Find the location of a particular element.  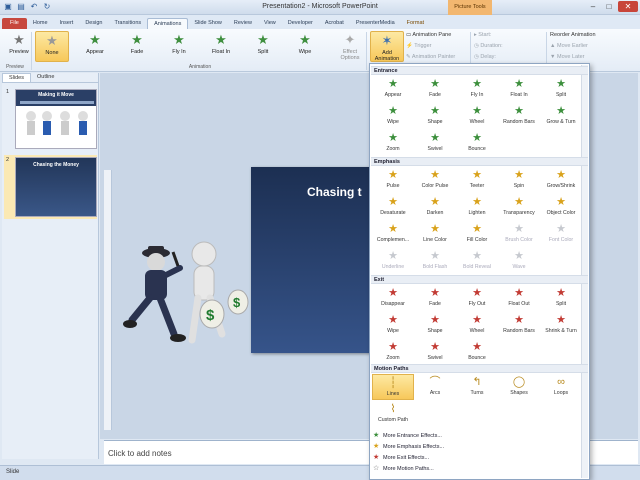

gallery-scrollbar is located at coordinates (584, 271).